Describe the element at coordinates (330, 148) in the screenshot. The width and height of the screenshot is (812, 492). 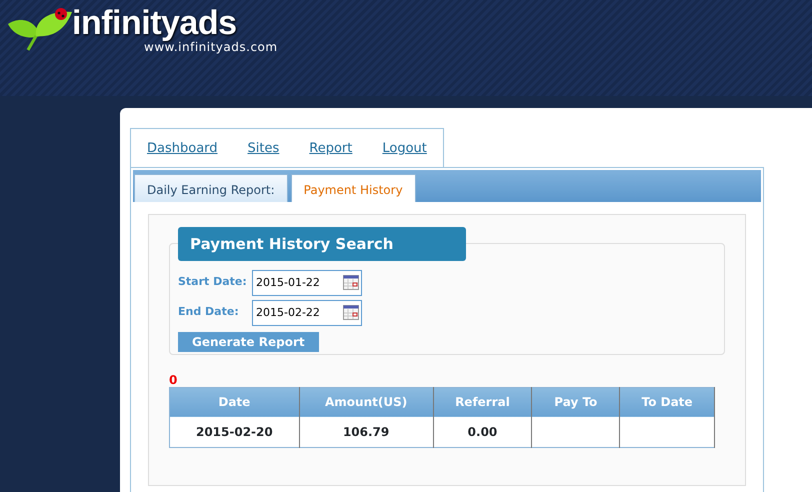
I see `nav-link: Report` at that location.